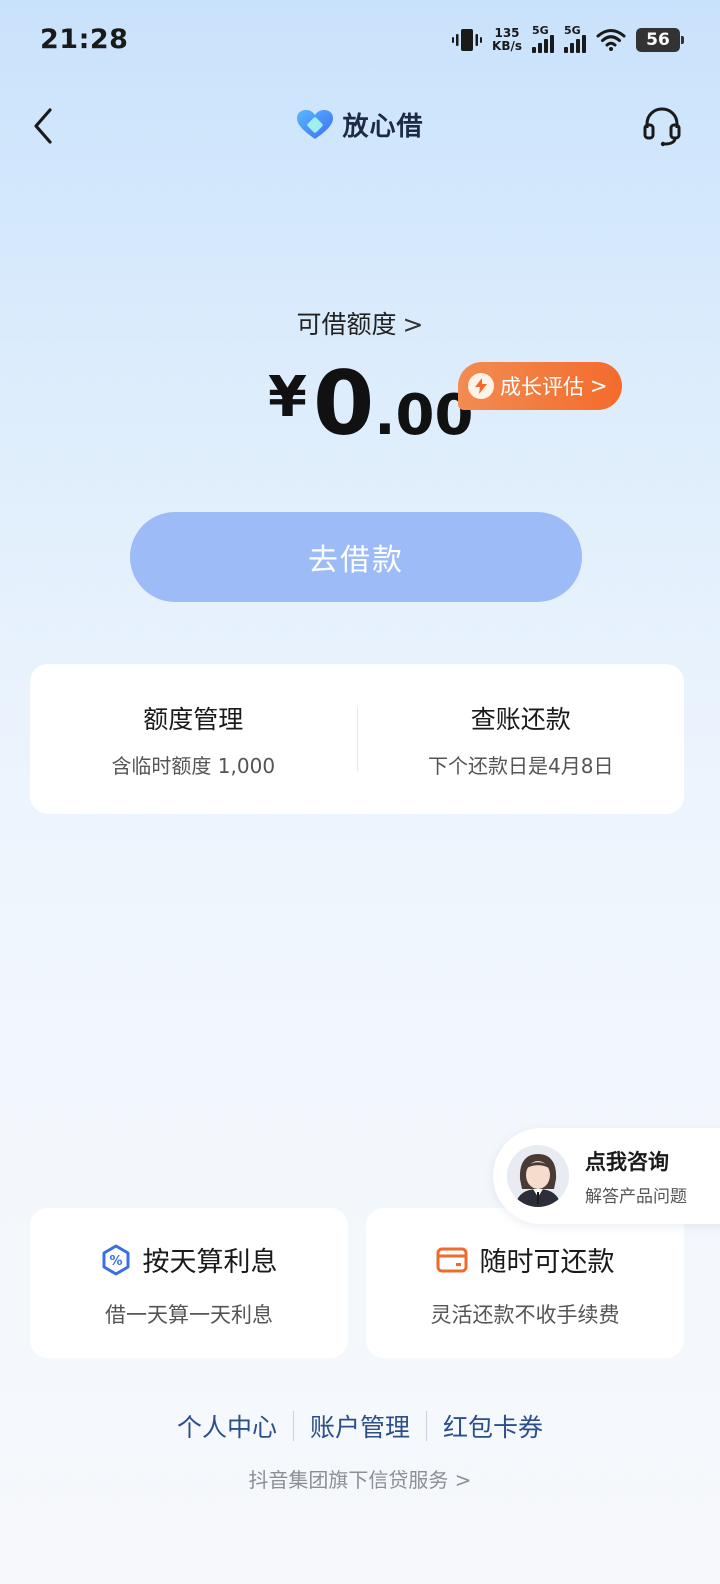 The image size is (720, 1584). I want to click on personal-center-link: 个人中心, so click(227, 1426).